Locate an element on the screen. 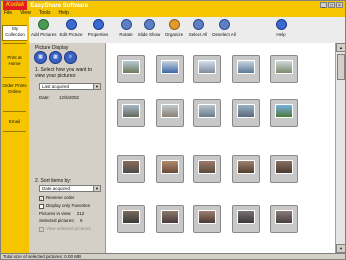  organize-icon is located at coordinates (174, 24).